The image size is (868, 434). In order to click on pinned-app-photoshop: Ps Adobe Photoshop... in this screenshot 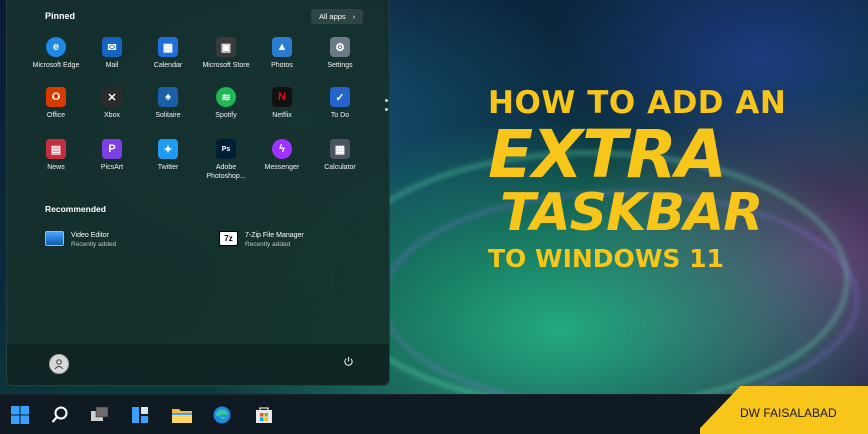, I will do `click(226, 160)`.